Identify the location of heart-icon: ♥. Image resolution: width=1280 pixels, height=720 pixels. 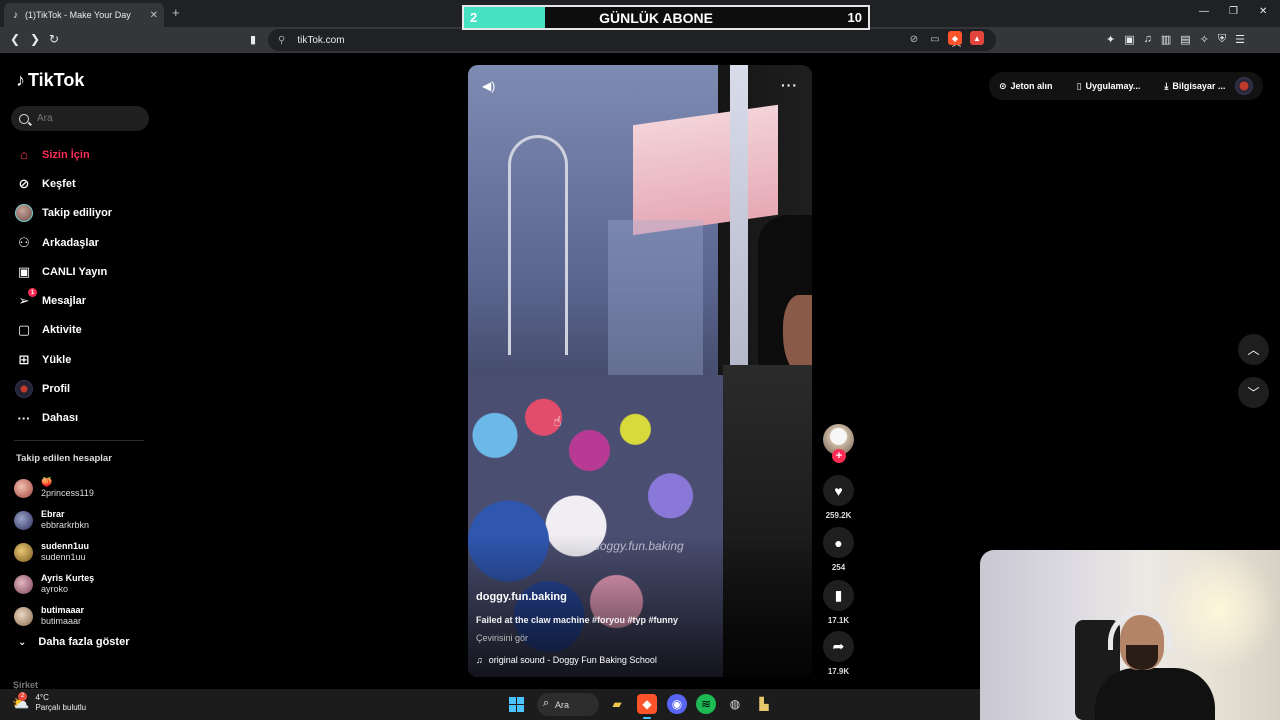
(838, 490).